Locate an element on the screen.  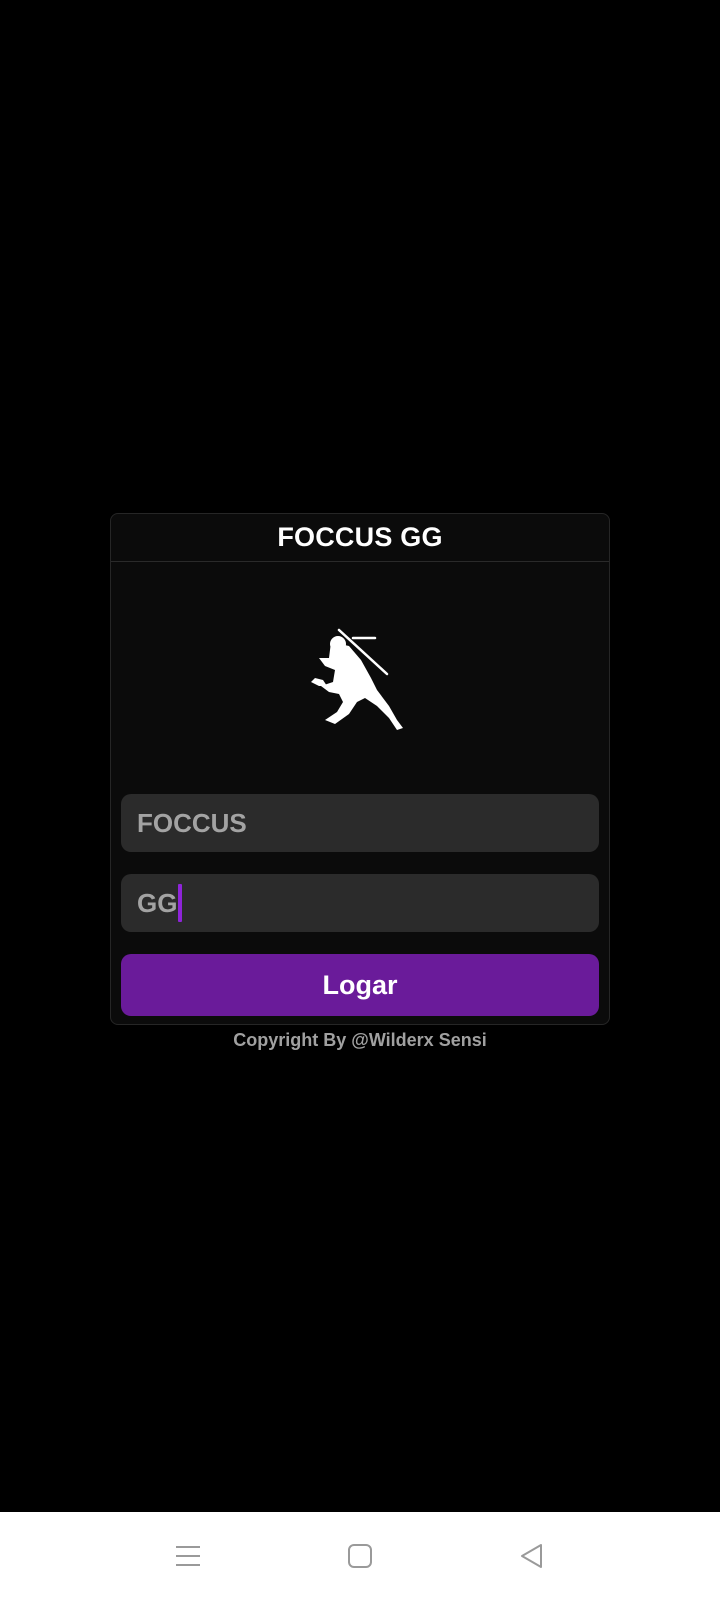
menu-icon is located at coordinates (188, 1556).